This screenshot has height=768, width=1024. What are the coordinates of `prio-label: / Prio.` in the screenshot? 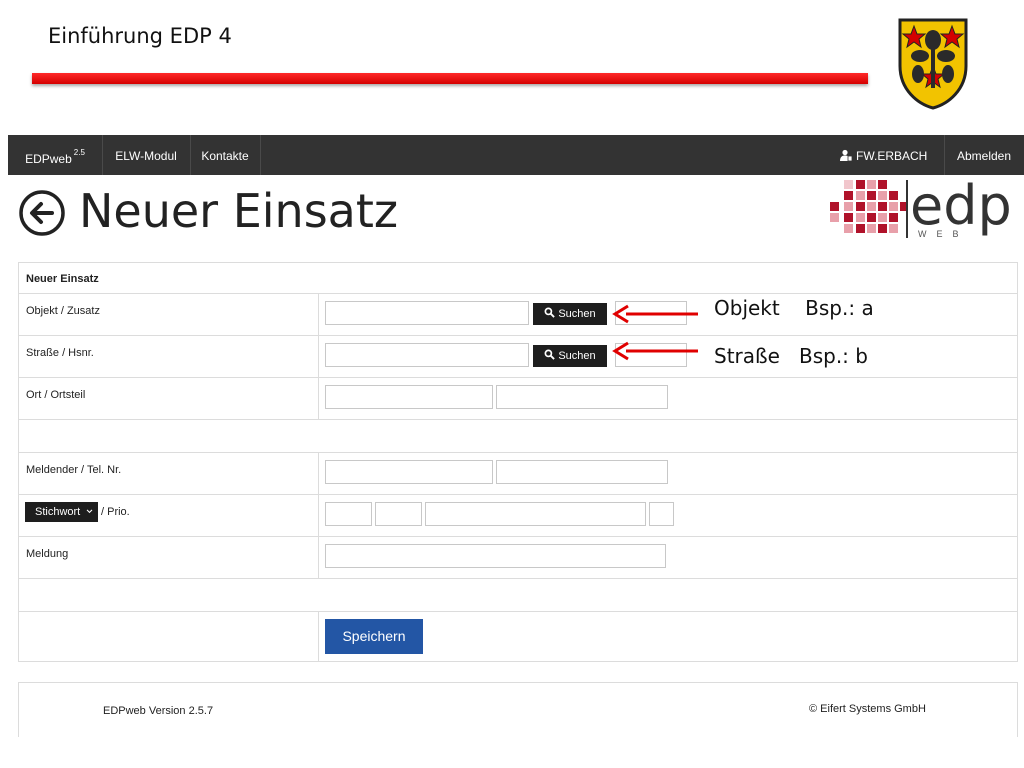 It's located at (115, 512).